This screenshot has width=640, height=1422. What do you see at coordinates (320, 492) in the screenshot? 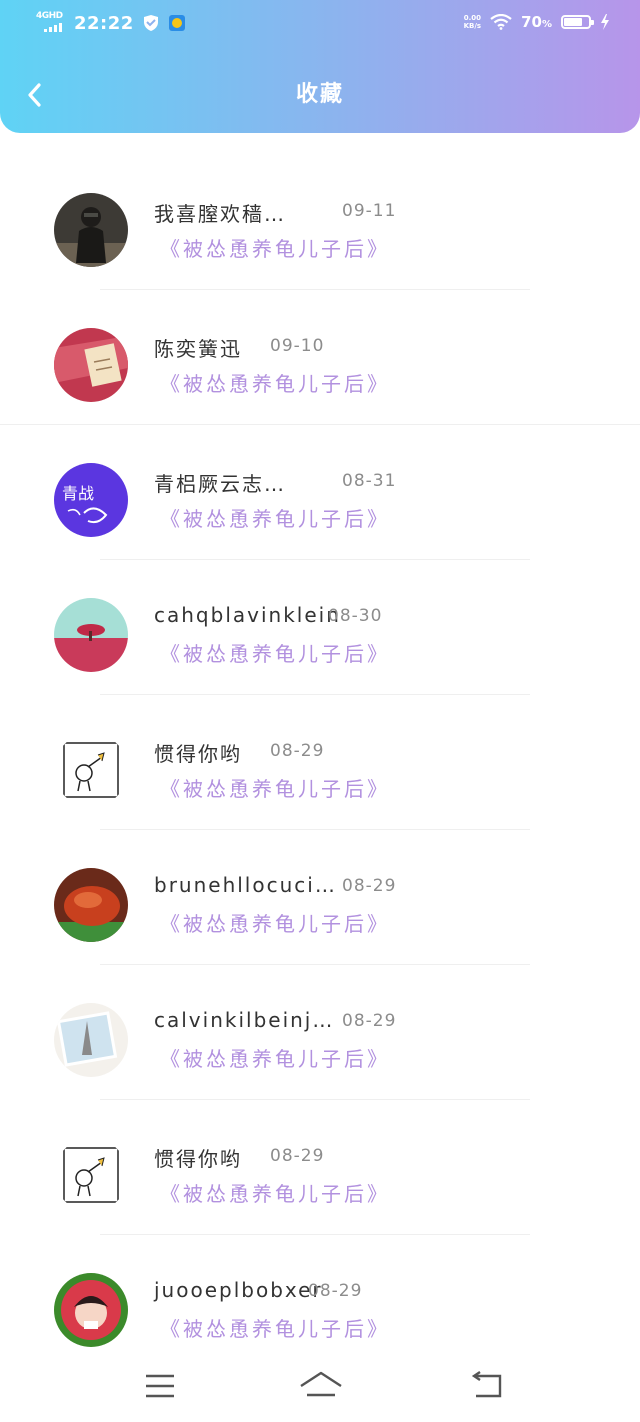
I see `list-item: 青战 青梠厥云志… 08-31 《被怂恿养龟儿子后》` at bounding box center [320, 492].